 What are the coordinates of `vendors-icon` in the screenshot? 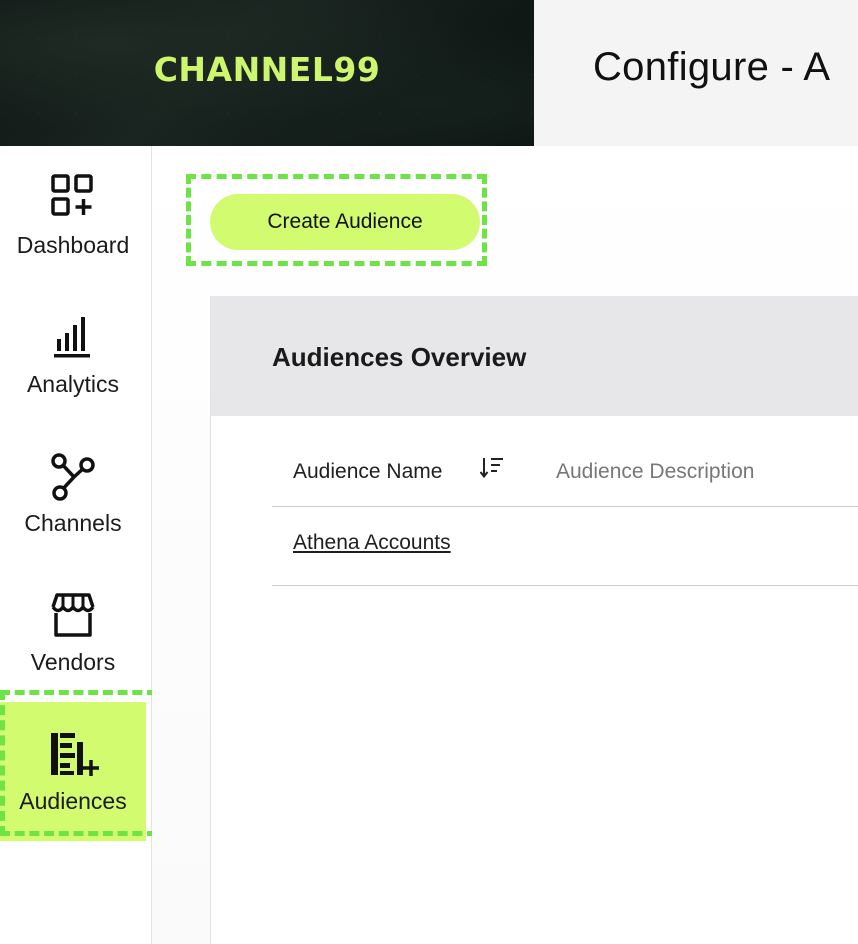 It's located at (73, 615).